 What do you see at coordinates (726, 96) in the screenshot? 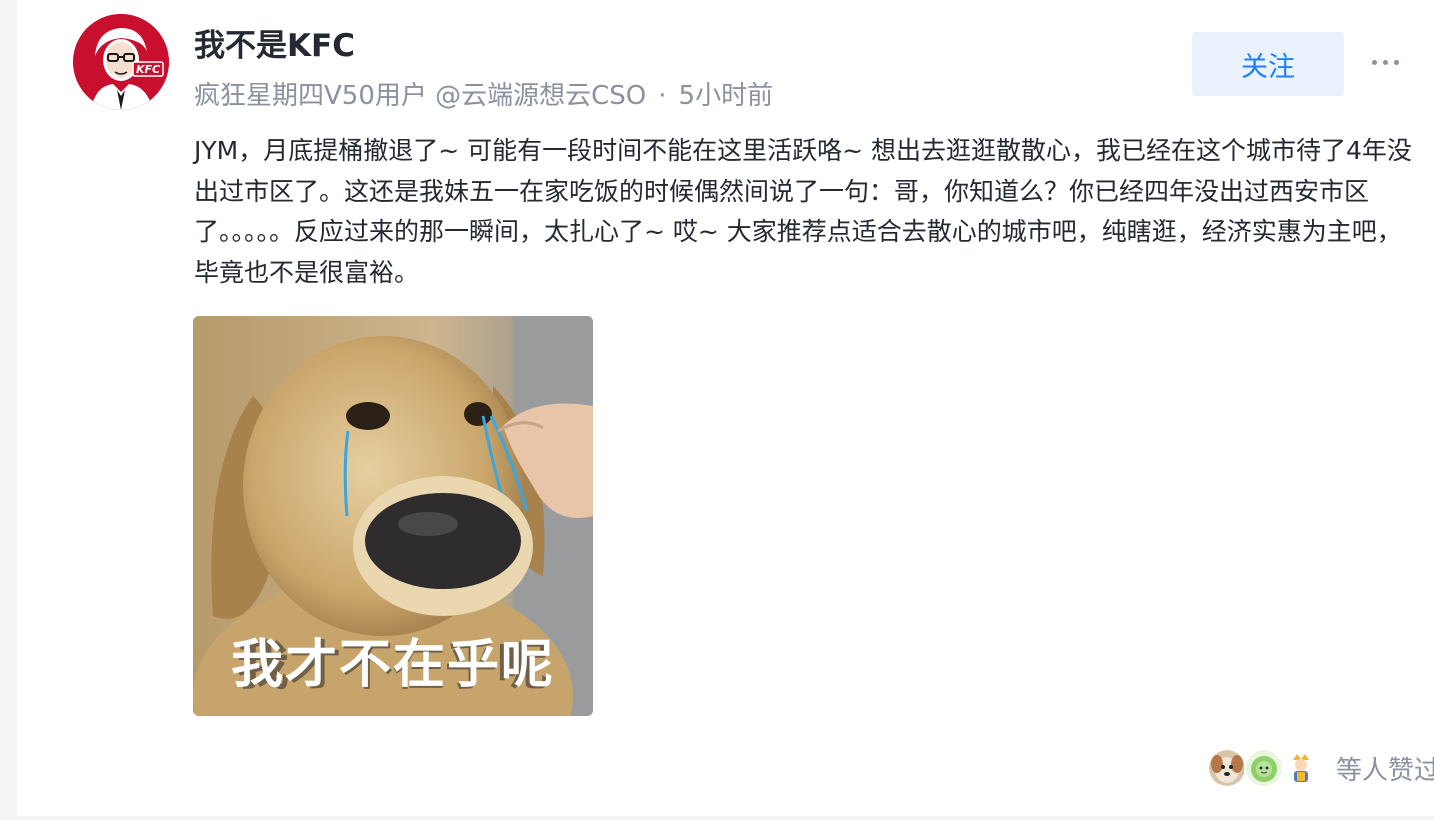
I see `post-time: 5小时前` at bounding box center [726, 96].